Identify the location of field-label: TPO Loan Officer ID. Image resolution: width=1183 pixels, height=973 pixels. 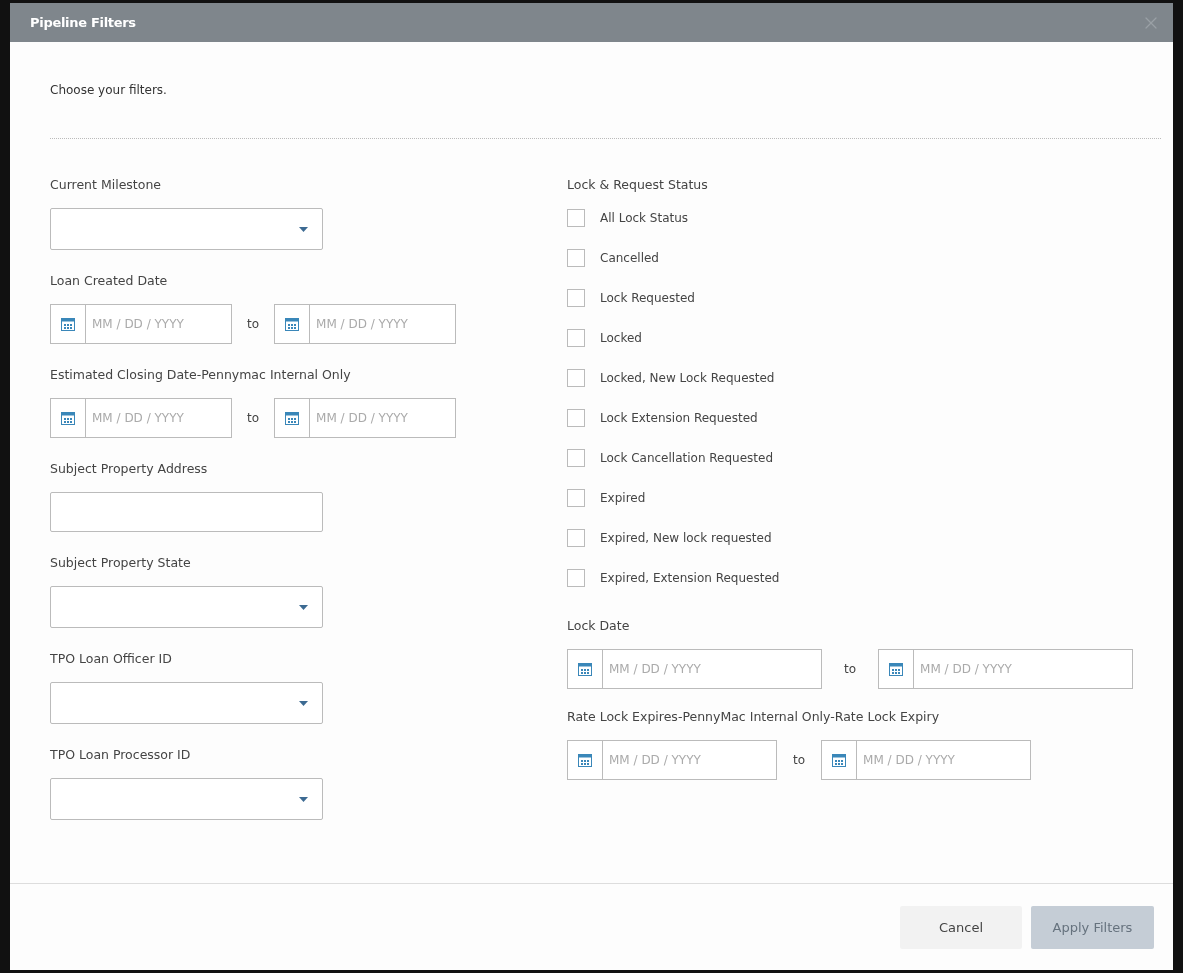
(111, 658).